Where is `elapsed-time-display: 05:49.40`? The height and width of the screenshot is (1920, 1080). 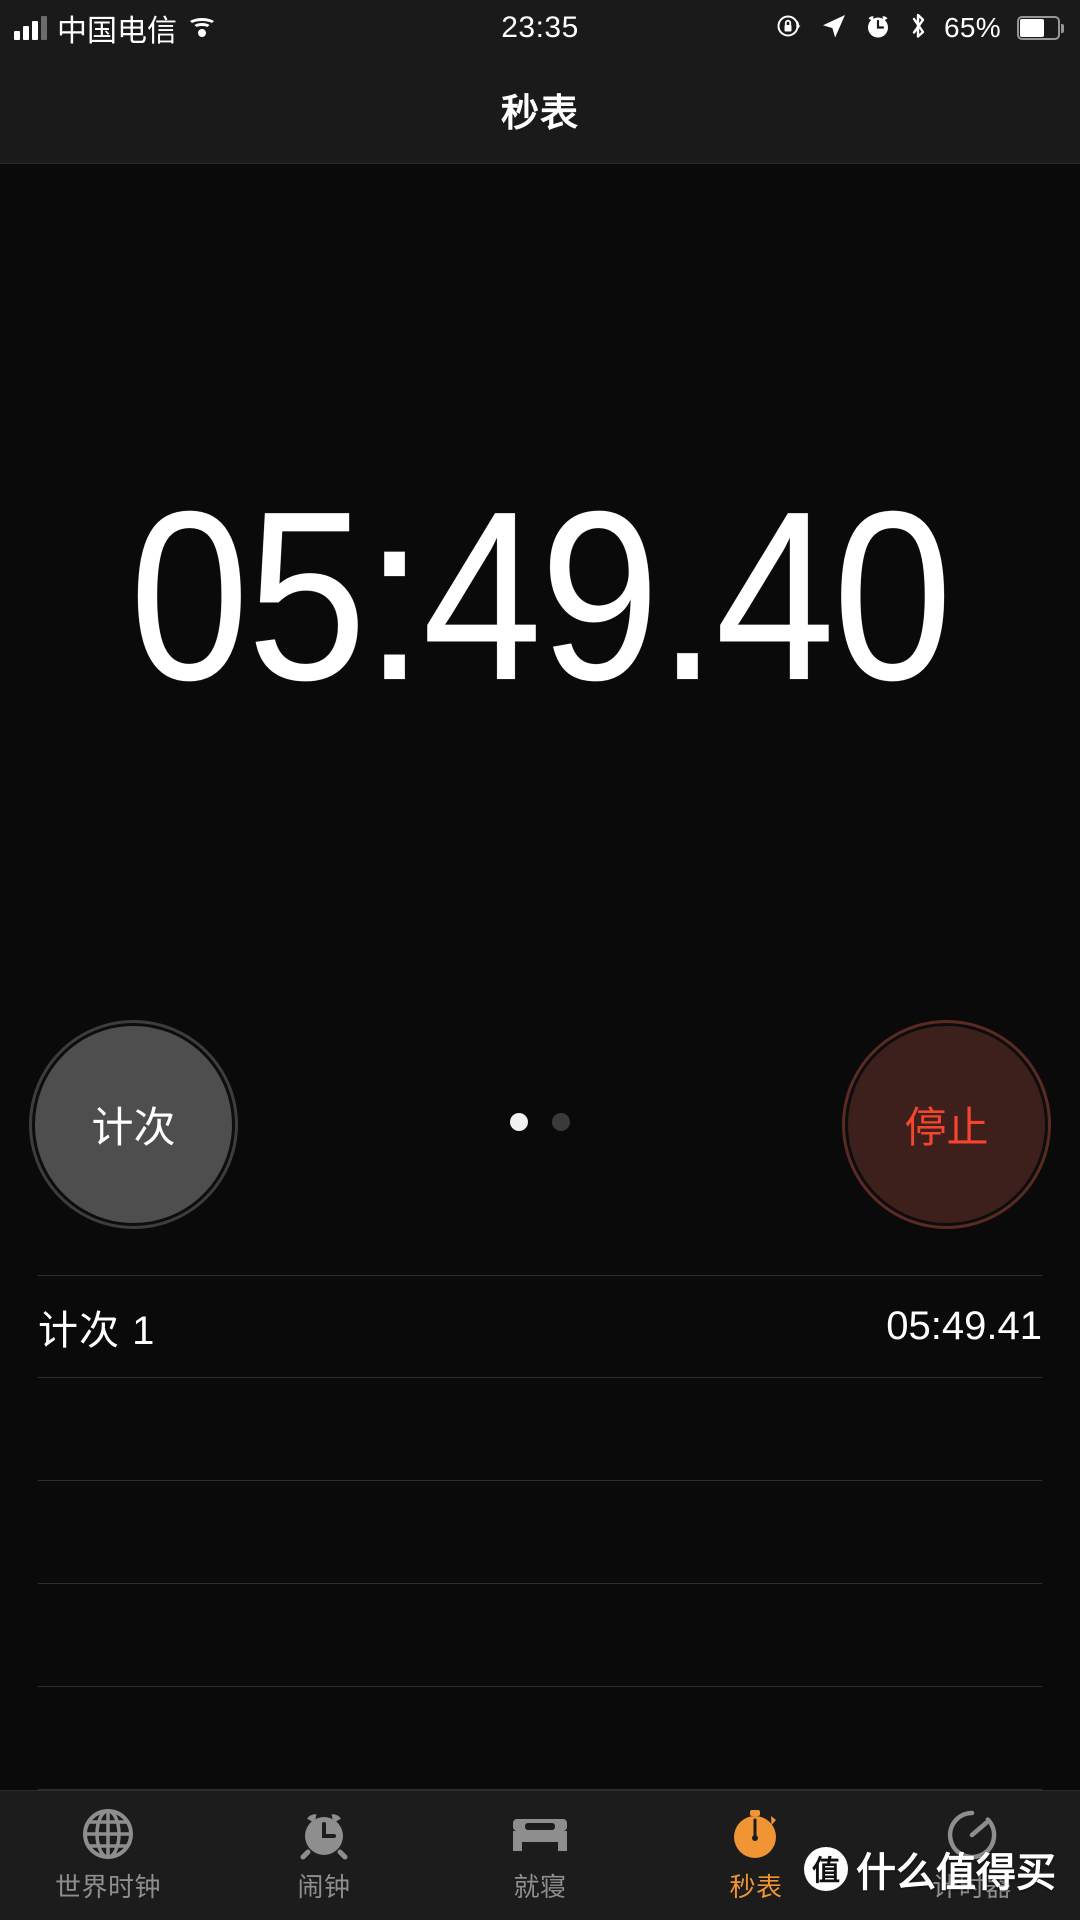
elapsed-time-display: 05:49.40 is located at coordinates (540, 595).